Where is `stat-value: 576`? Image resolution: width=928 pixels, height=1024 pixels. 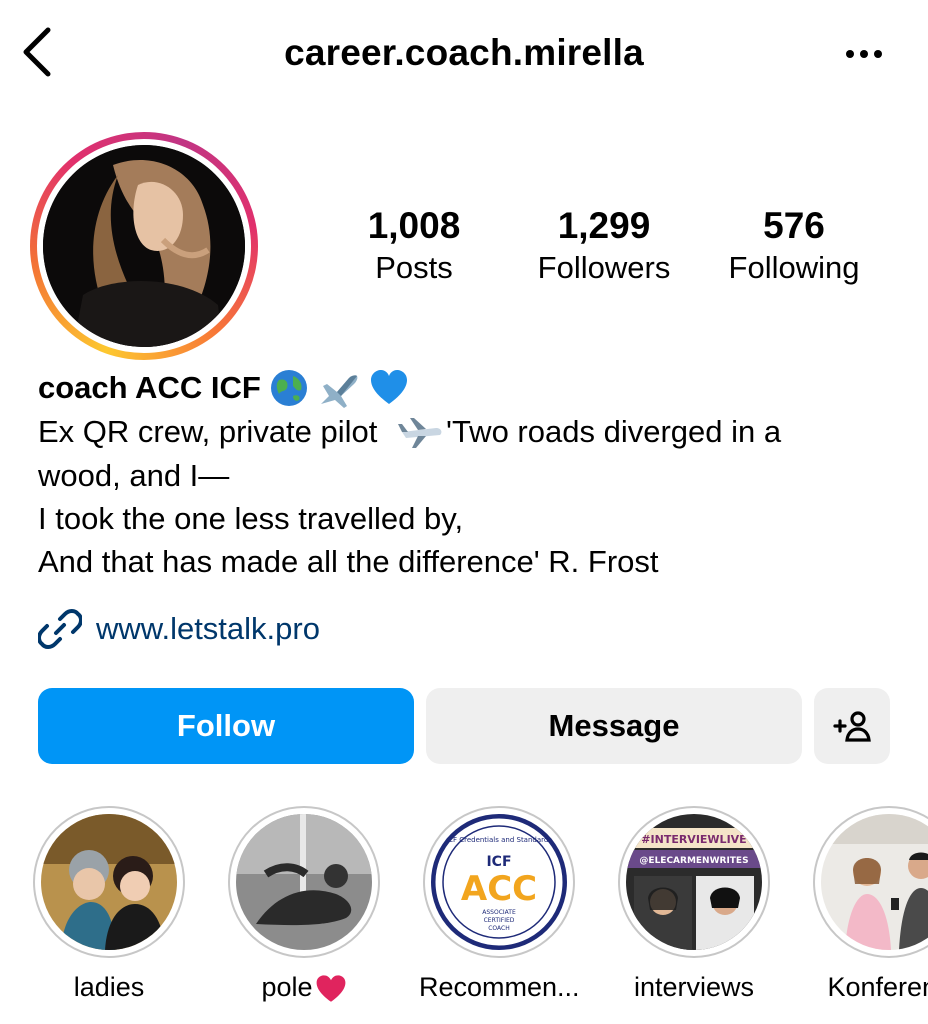
stat-value: 576 is located at coordinates (794, 225).